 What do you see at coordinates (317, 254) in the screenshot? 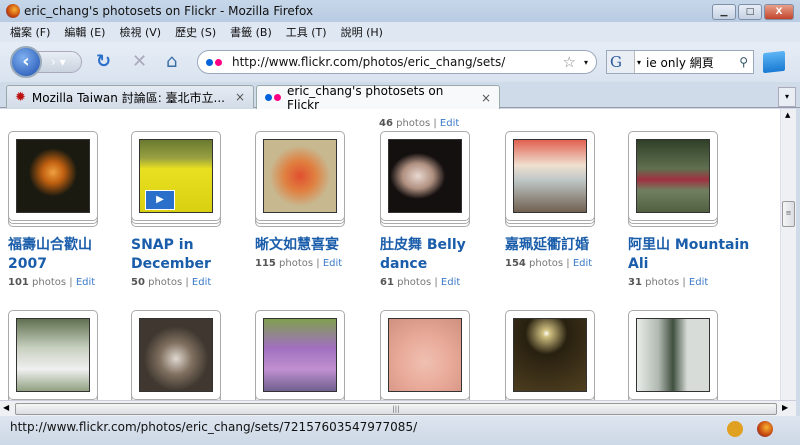
I see `photoset-title-link: 晰文如慧喜宴 115 photos | Edit` at bounding box center [317, 254].